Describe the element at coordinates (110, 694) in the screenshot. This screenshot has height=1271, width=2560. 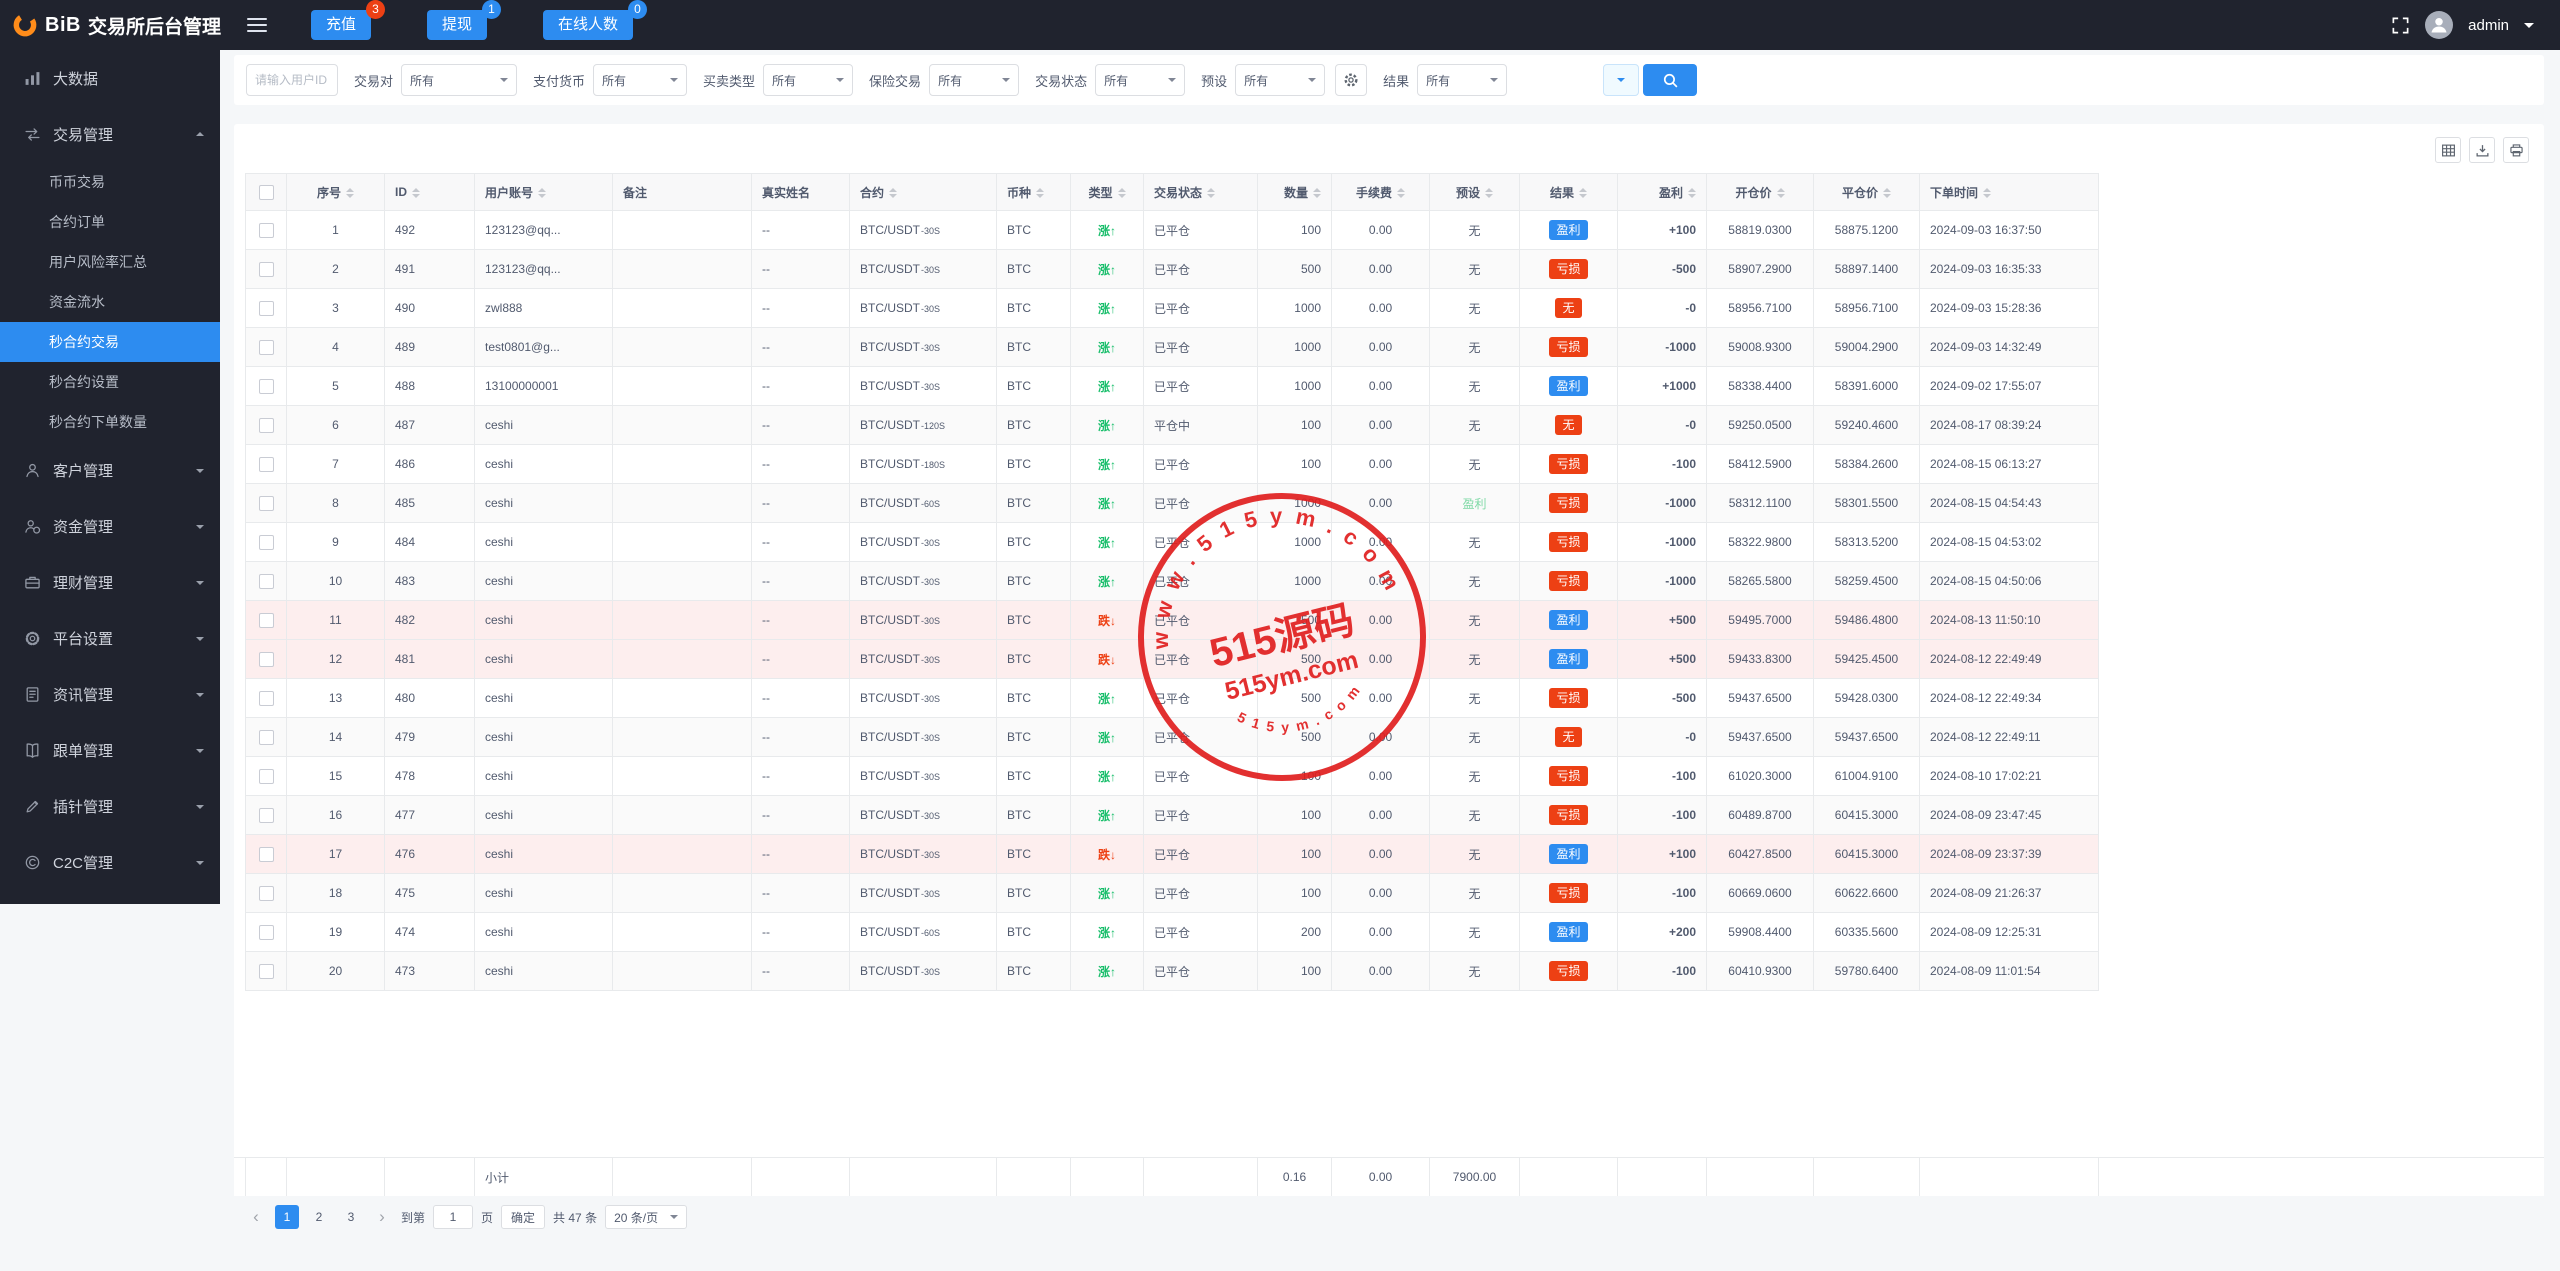
I see `sidebar-item-news: 资讯管理` at that location.